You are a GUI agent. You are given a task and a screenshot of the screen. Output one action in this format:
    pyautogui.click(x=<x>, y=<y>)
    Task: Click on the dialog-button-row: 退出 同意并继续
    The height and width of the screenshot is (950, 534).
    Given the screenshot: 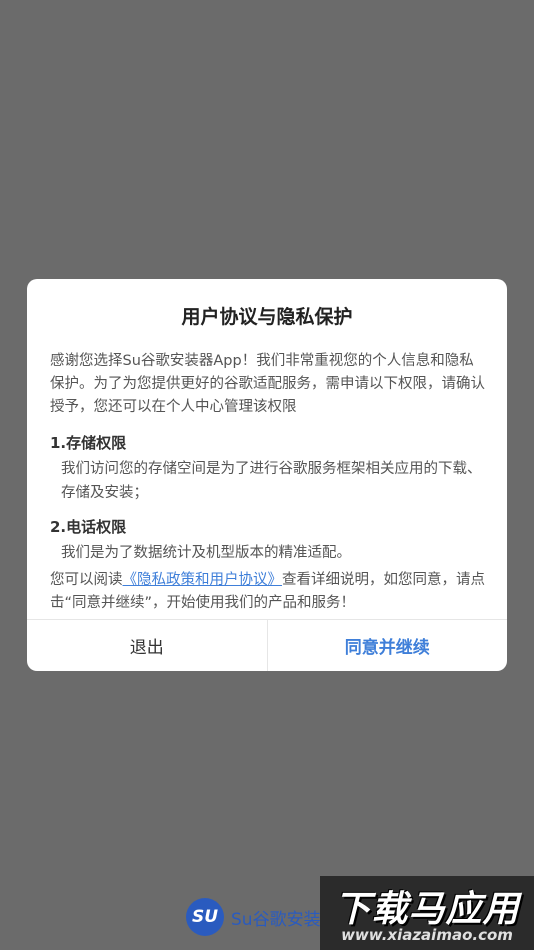 What is the action you would take?
    pyautogui.click(x=267, y=645)
    